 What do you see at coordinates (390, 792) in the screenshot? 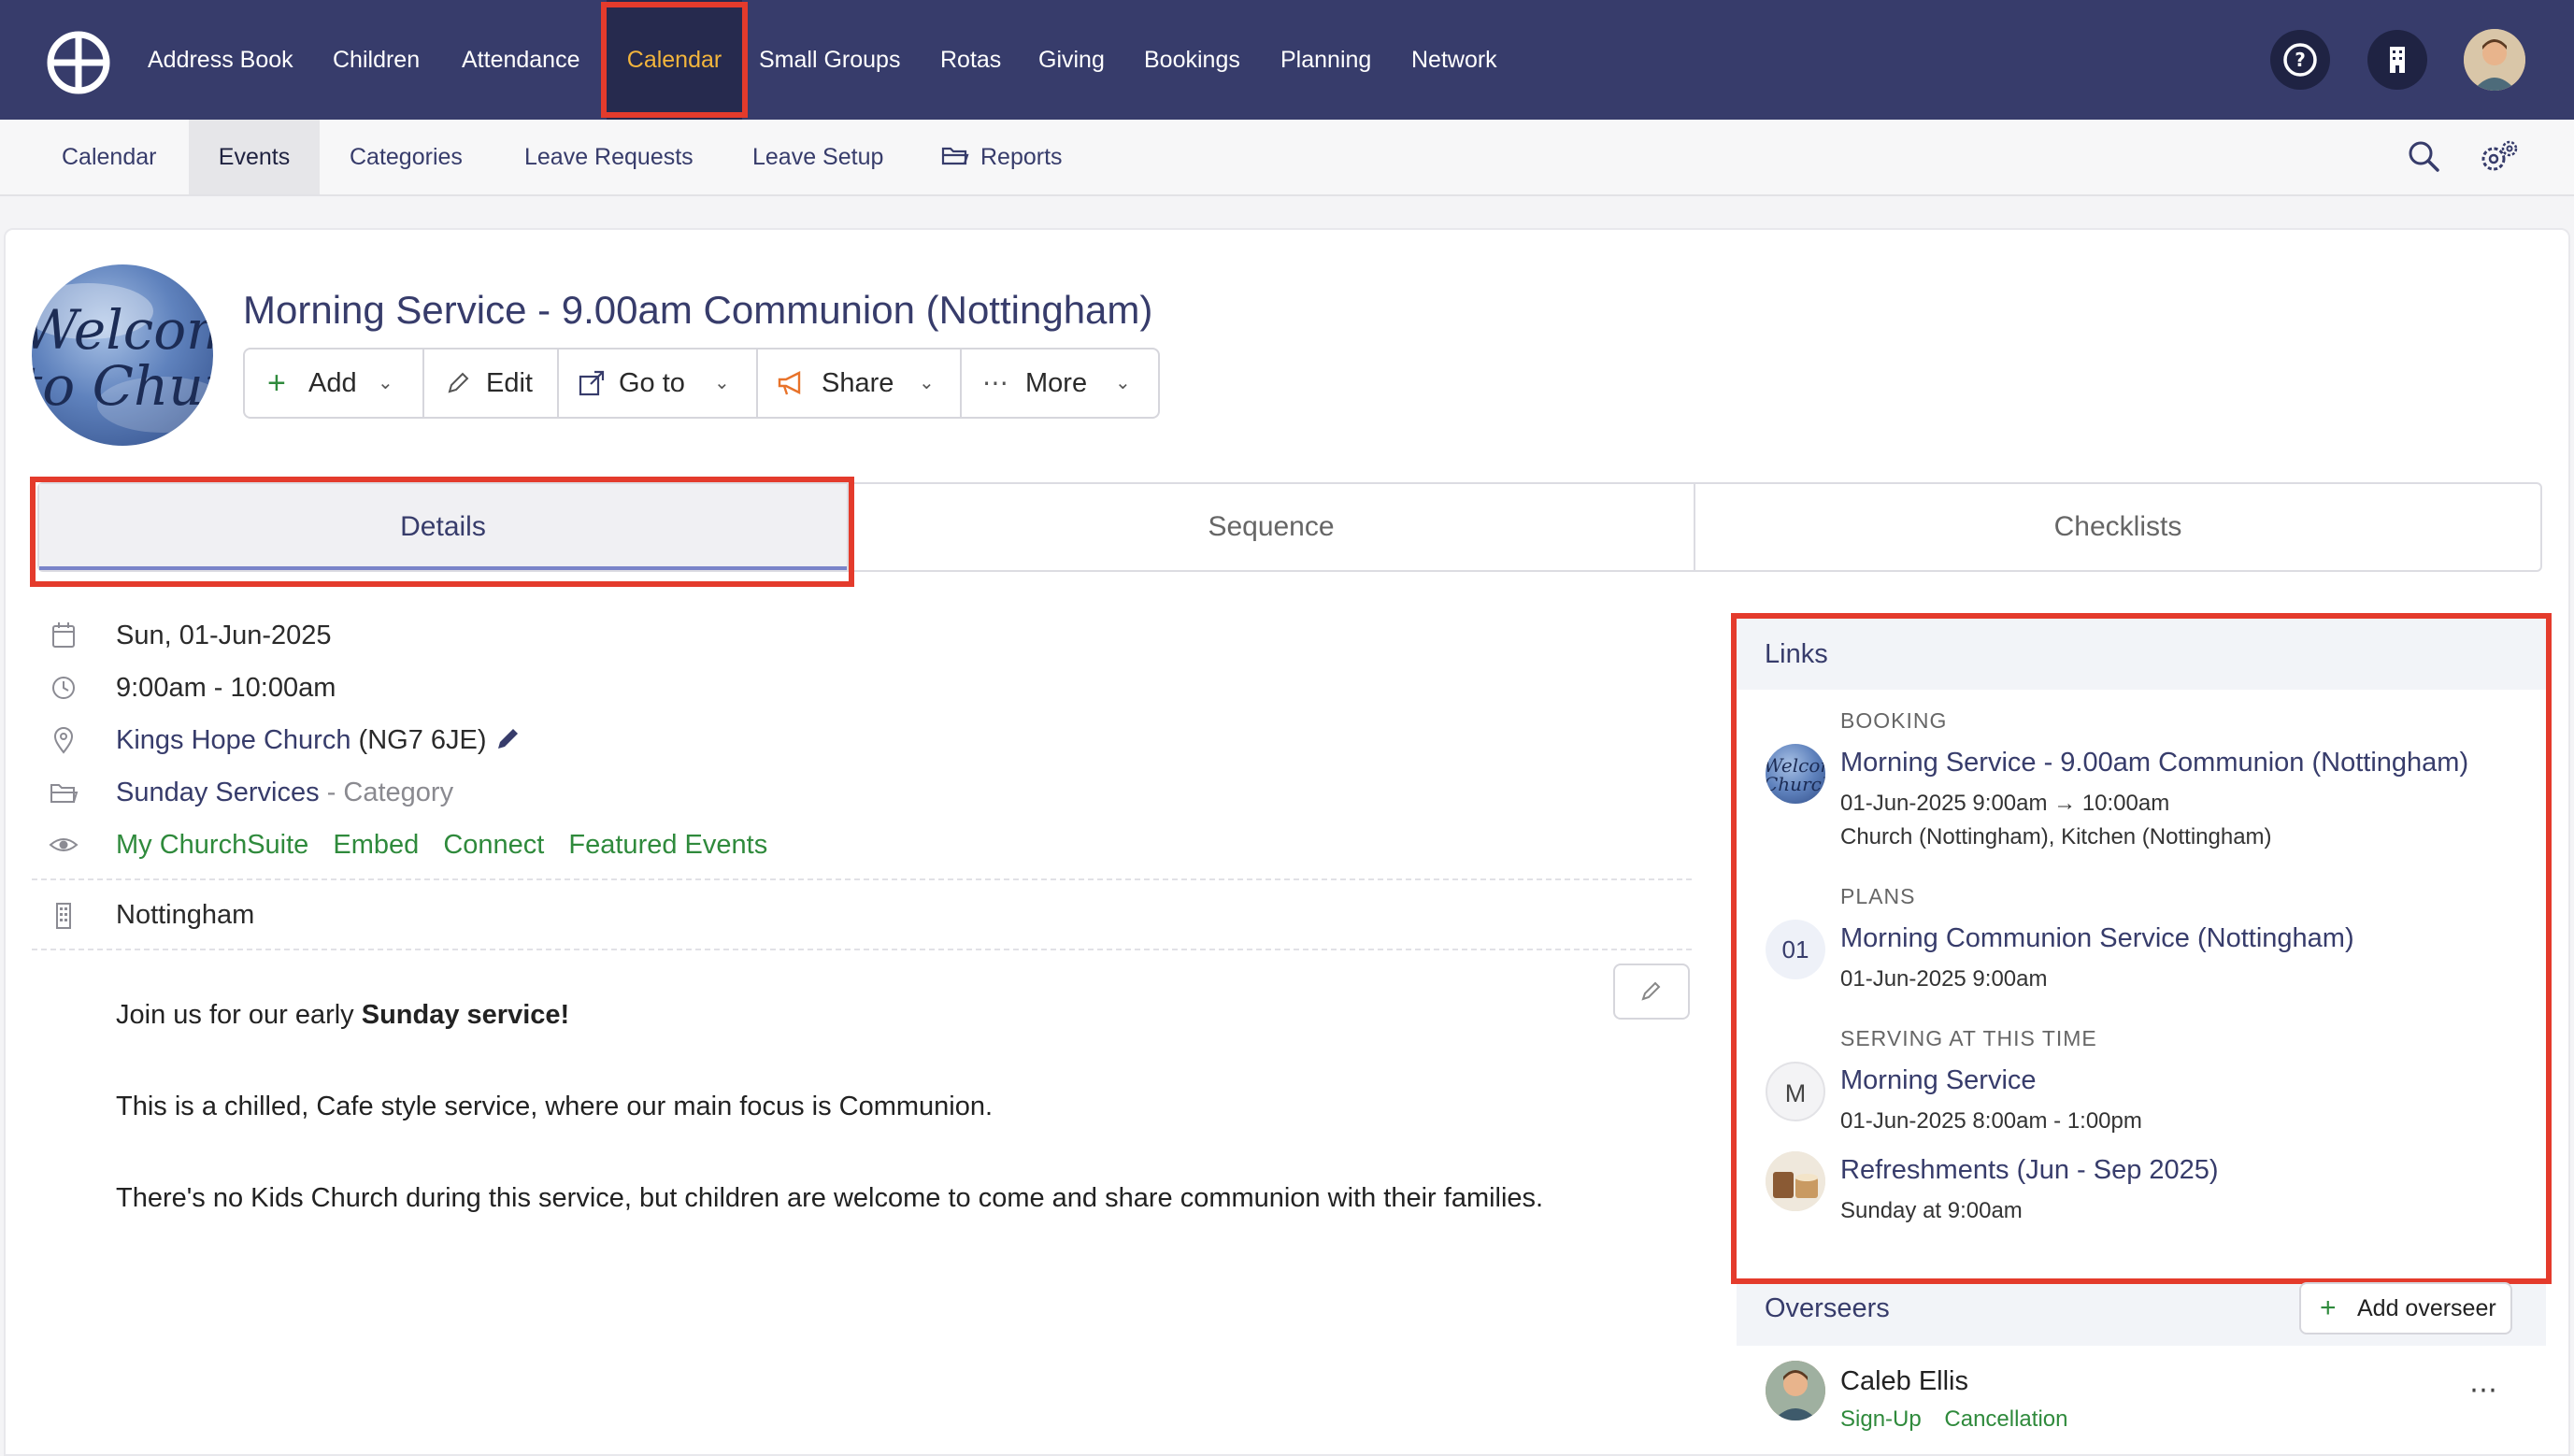
I see `category-suffix: - Category` at bounding box center [390, 792].